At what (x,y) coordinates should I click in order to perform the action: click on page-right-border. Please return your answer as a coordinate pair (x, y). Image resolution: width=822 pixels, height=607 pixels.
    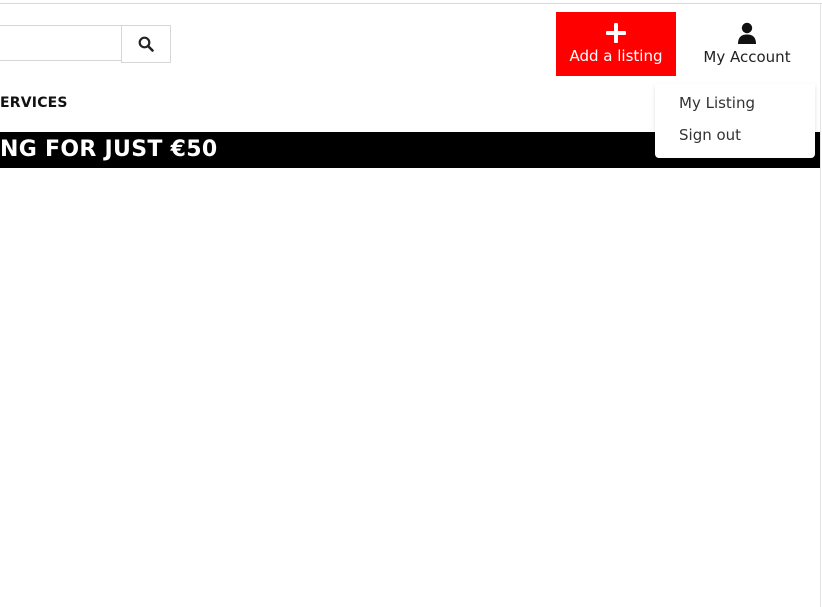
    Looking at the image, I should click on (820, 305).